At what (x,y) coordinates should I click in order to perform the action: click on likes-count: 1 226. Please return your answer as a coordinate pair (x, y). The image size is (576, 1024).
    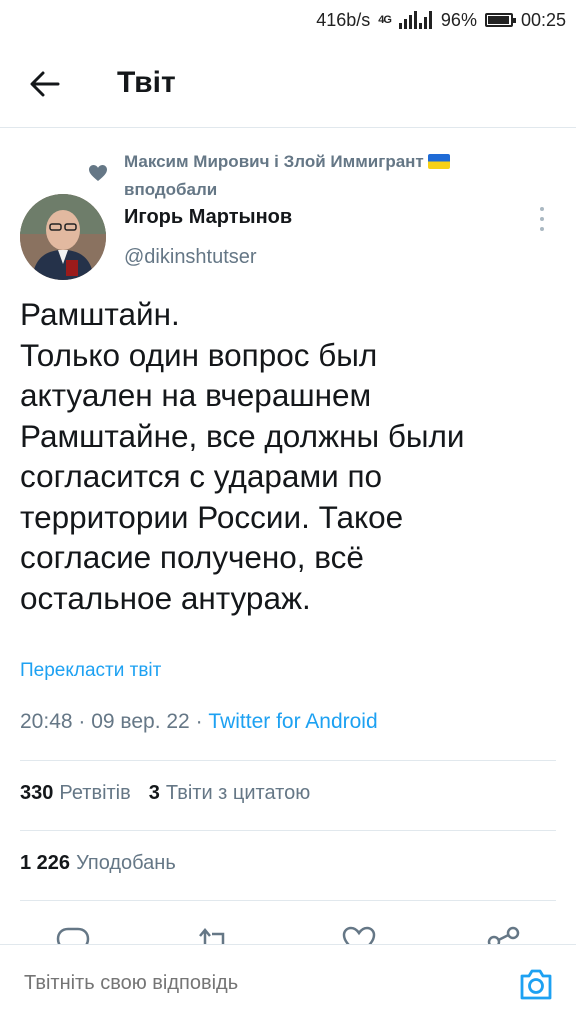
    Looking at the image, I should click on (45, 863).